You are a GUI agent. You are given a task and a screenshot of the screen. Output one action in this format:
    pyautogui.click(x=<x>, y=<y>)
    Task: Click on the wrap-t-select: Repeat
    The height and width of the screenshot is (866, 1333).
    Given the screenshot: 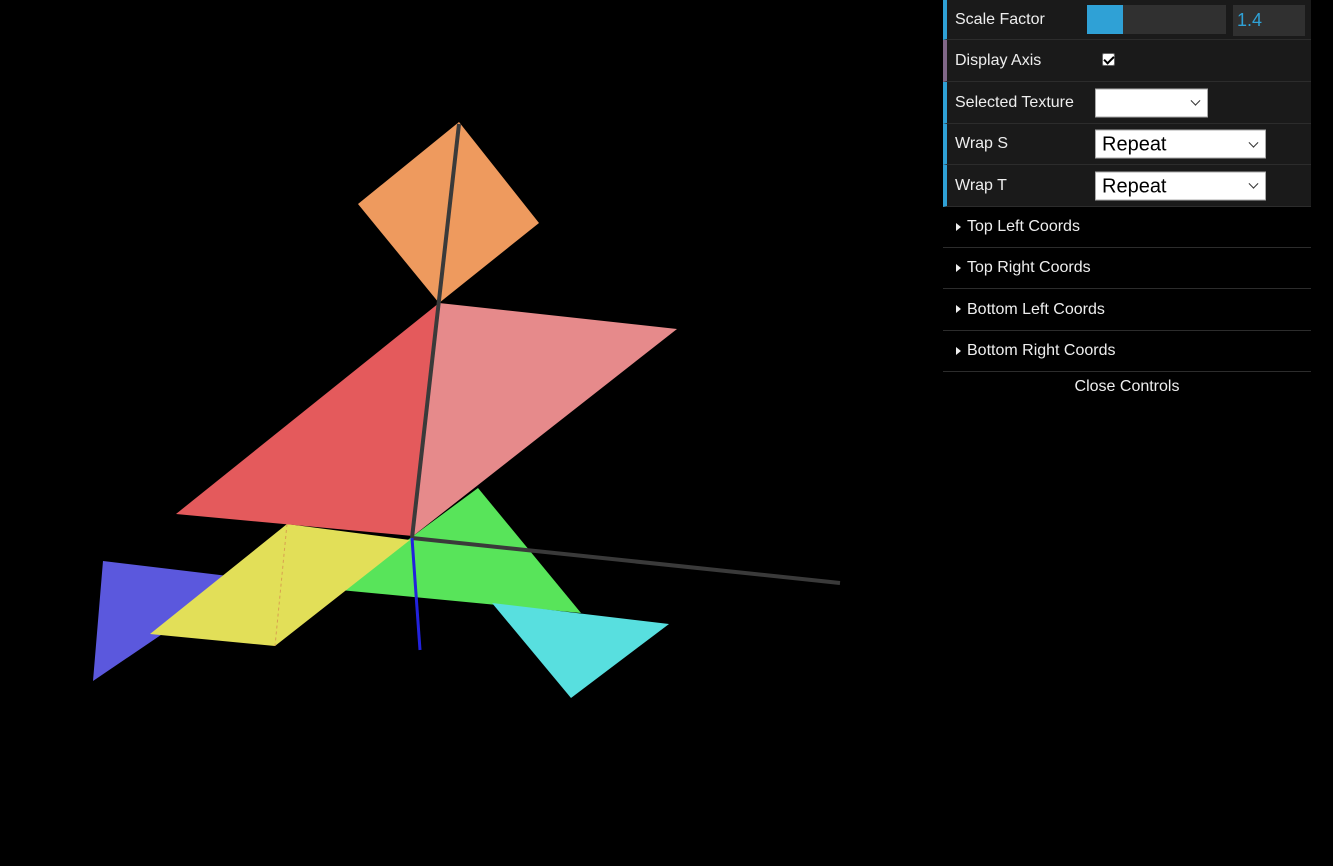 What is the action you would take?
    pyautogui.click(x=1180, y=185)
    